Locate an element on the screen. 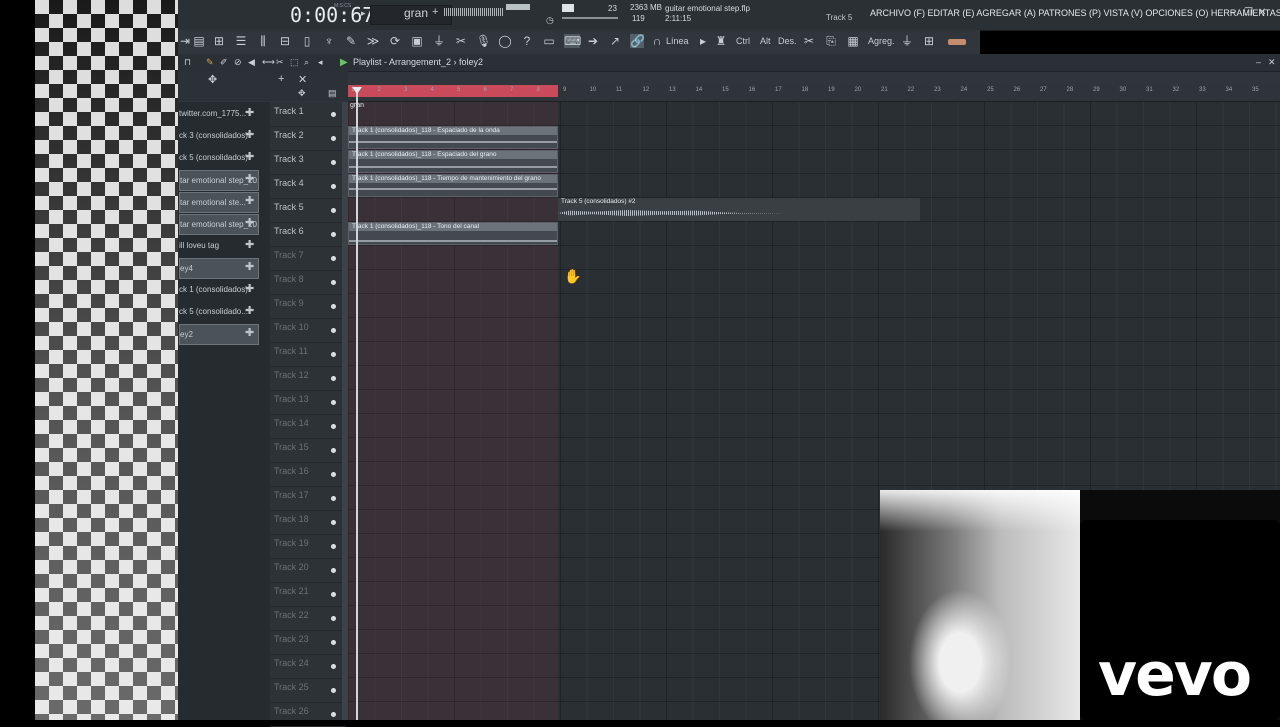 This screenshot has height=727, width=1280. brush-tool-icon: ✐ is located at coordinates (224, 62).